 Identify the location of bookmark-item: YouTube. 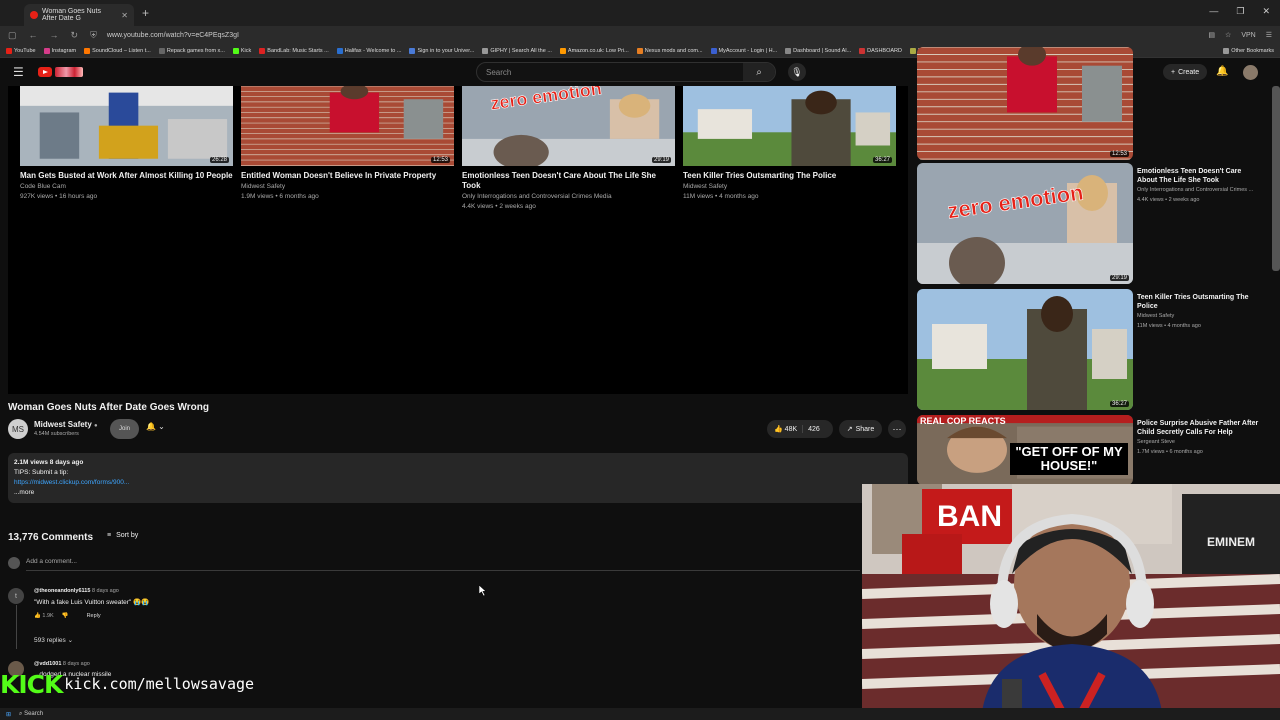
(21, 50).